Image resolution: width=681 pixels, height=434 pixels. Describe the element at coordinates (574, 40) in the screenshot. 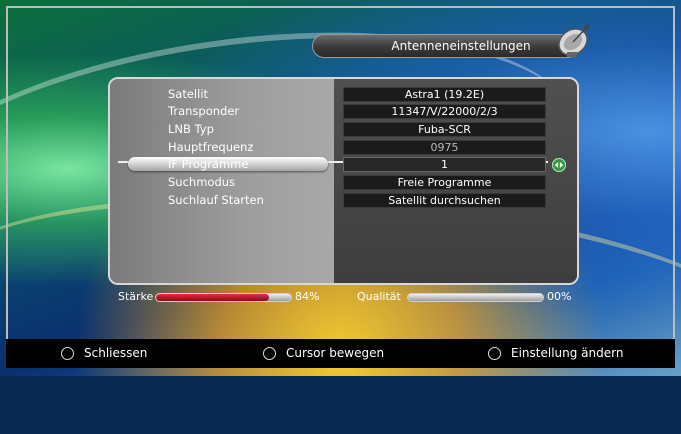

I see `satellite-dish-icon` at that location.